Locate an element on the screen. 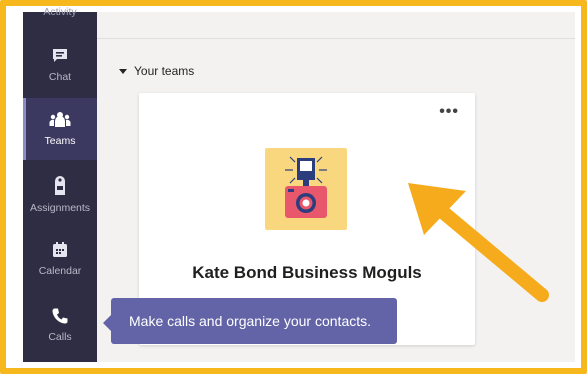  rail-item-label: Teams is located at coordinates (60, 141).